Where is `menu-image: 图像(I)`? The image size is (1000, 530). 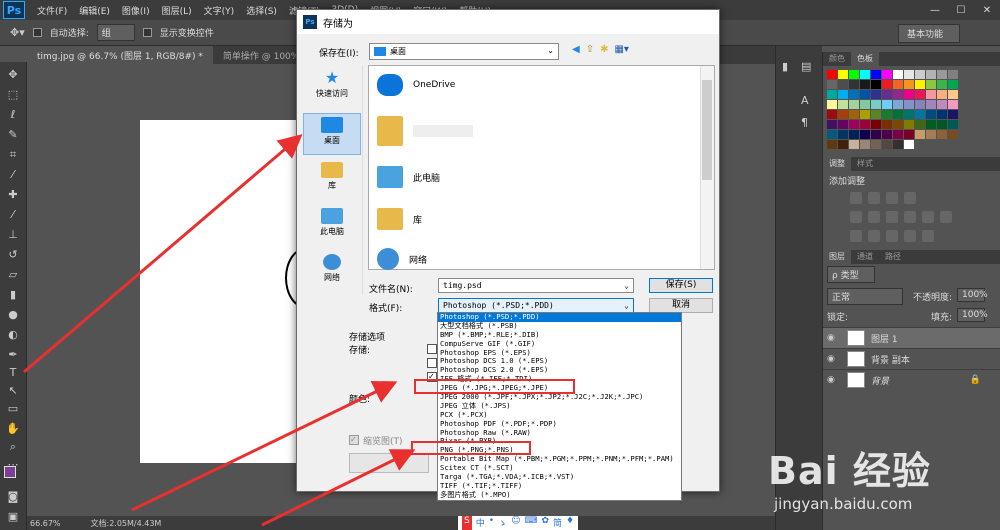 menu-image: 图像(I) is located at coordinates (136, 10).